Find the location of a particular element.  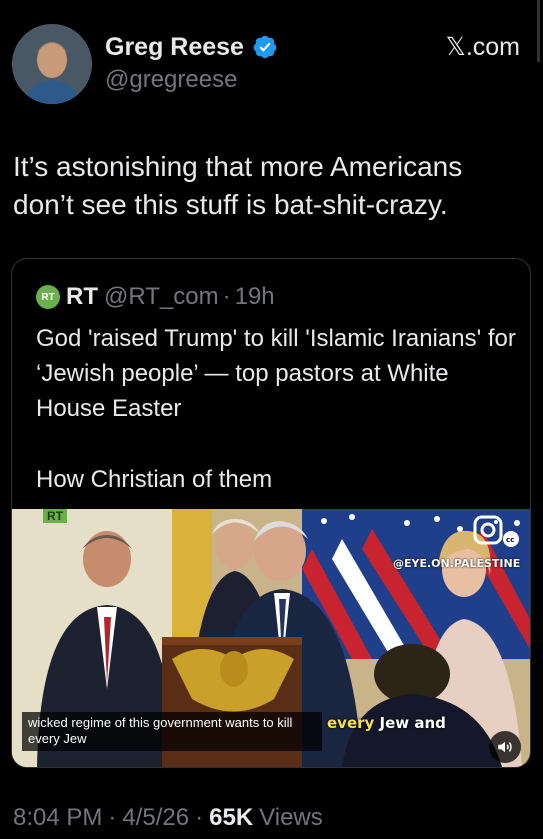

quote-extra-text: How Christian of them is located at coordinates (154, 479).